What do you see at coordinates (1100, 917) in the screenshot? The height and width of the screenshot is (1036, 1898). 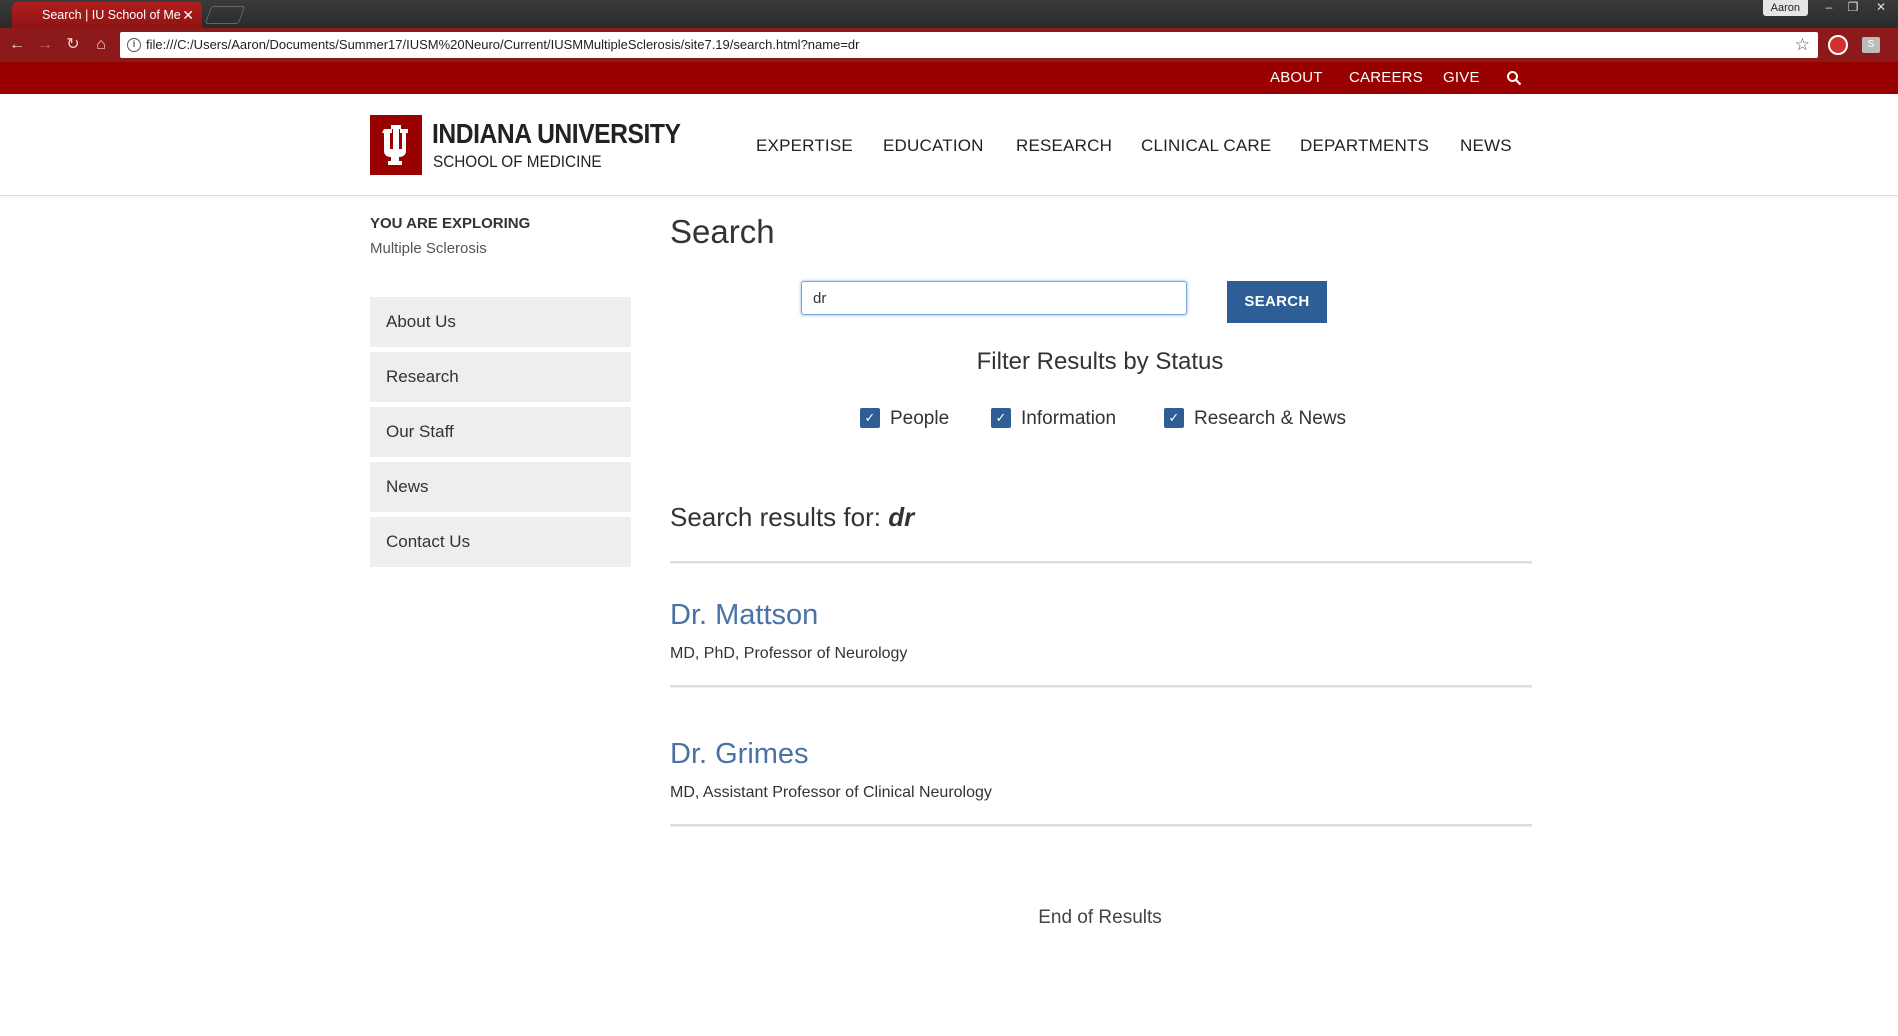 I see `end-of-results: End of Results` at bounding box center [1100, 917].